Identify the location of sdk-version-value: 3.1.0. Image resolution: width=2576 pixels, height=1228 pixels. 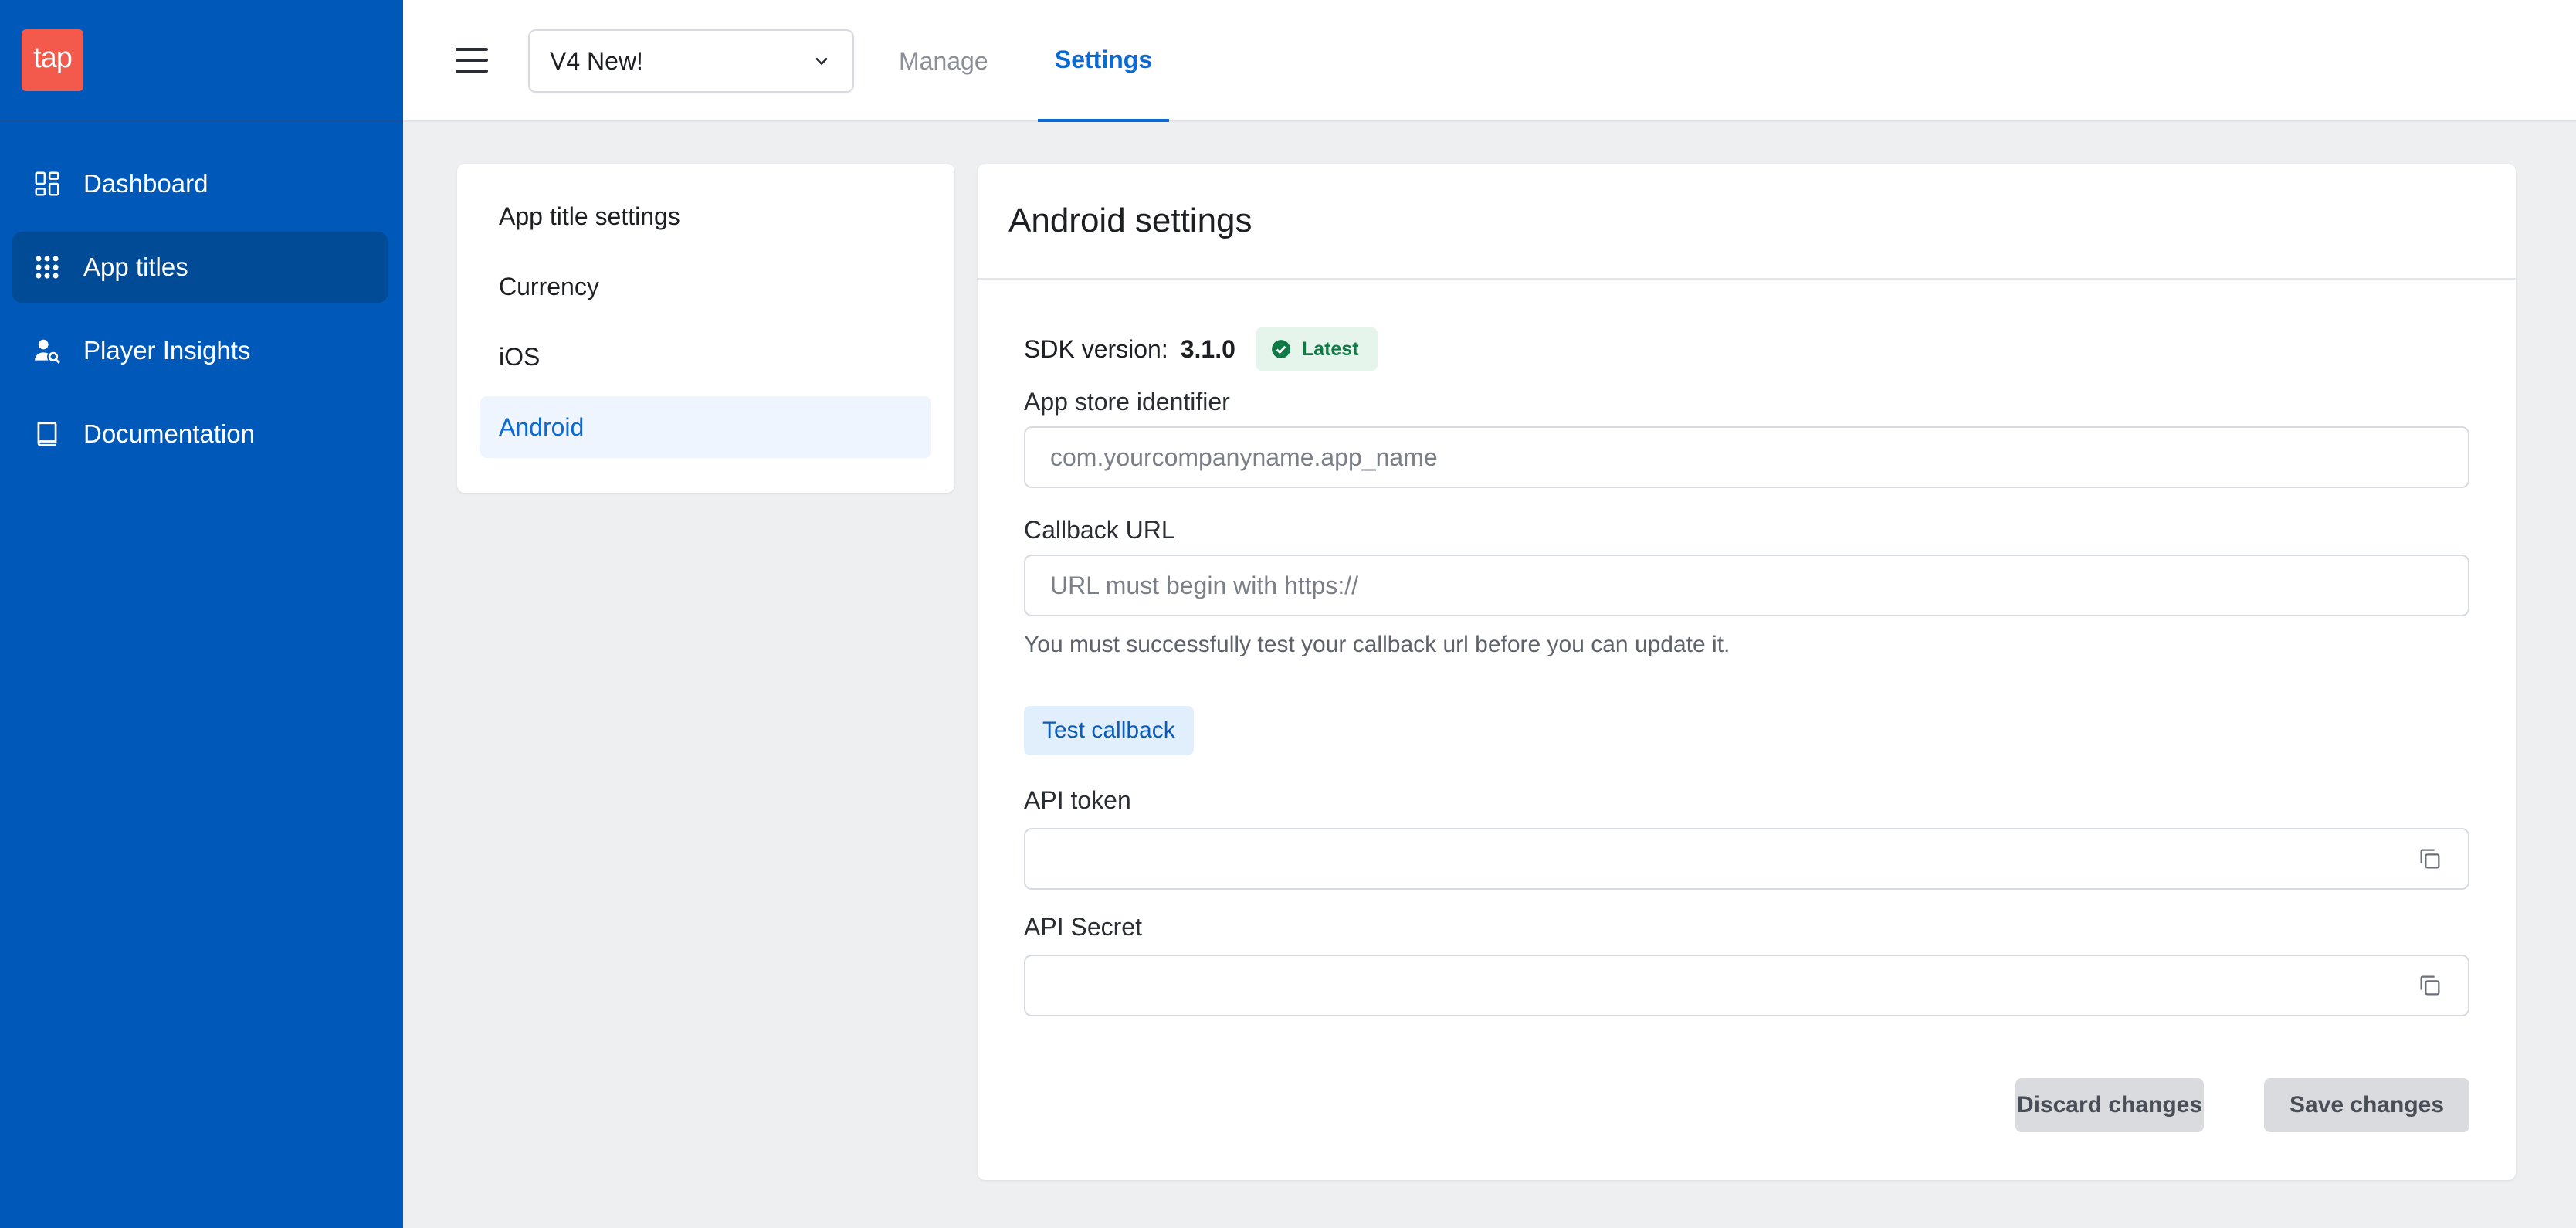
(1207, 348).